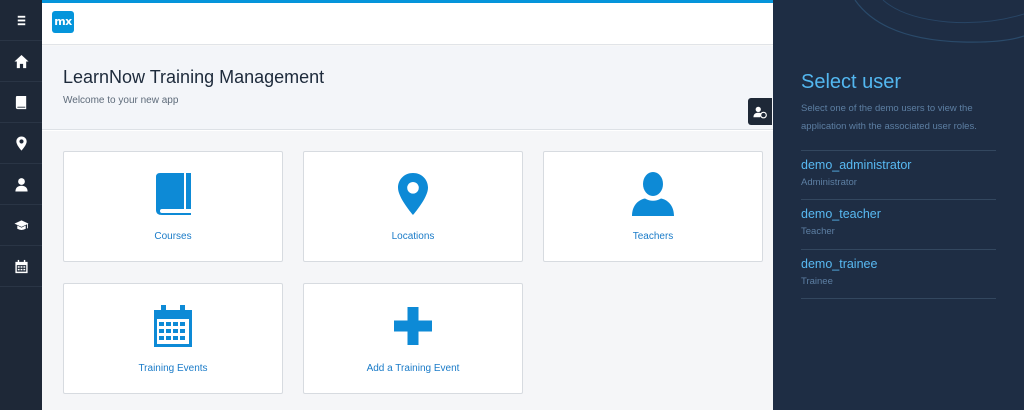 Image resolution: width=1024 pixels, height=410 pixels. I want to click on user-option-administrator: demo_administrator Administrator, so click(898, 169).